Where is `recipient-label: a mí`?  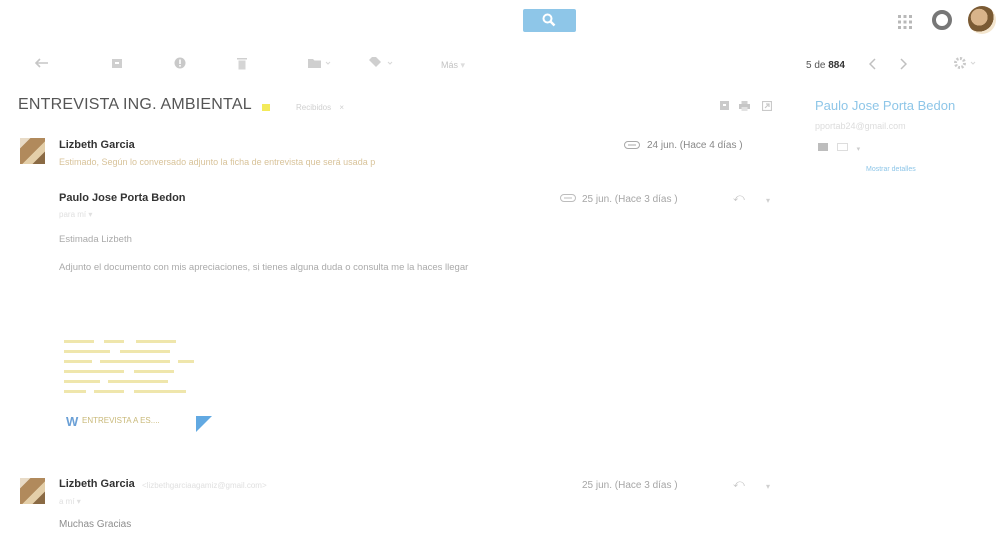
recipient-label: a mí is located at coordinates (67, 501).